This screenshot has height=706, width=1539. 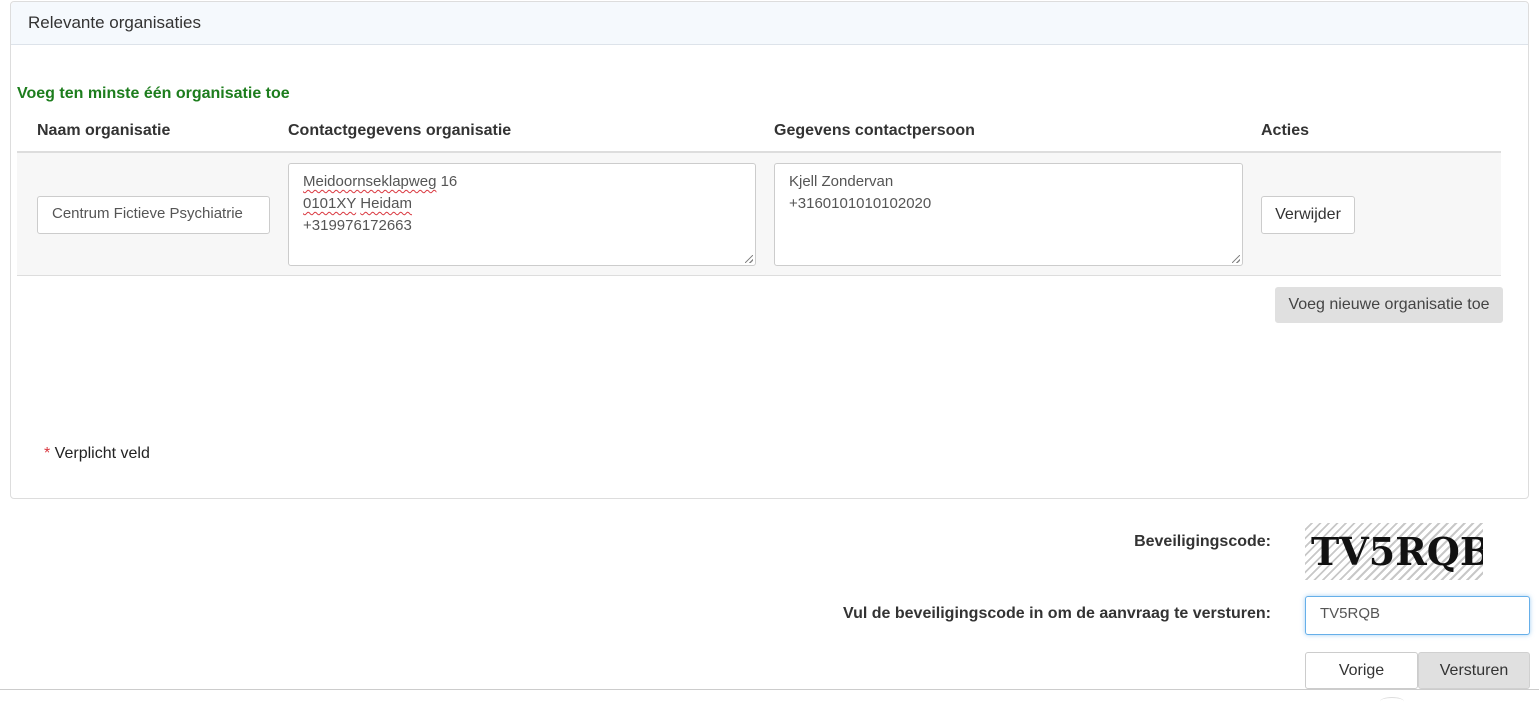 What do you see at coordinates (1308, 215) in the screenshot?
I see `remove-organisation-button: Verwijder` at bounding box center [1308, 215].